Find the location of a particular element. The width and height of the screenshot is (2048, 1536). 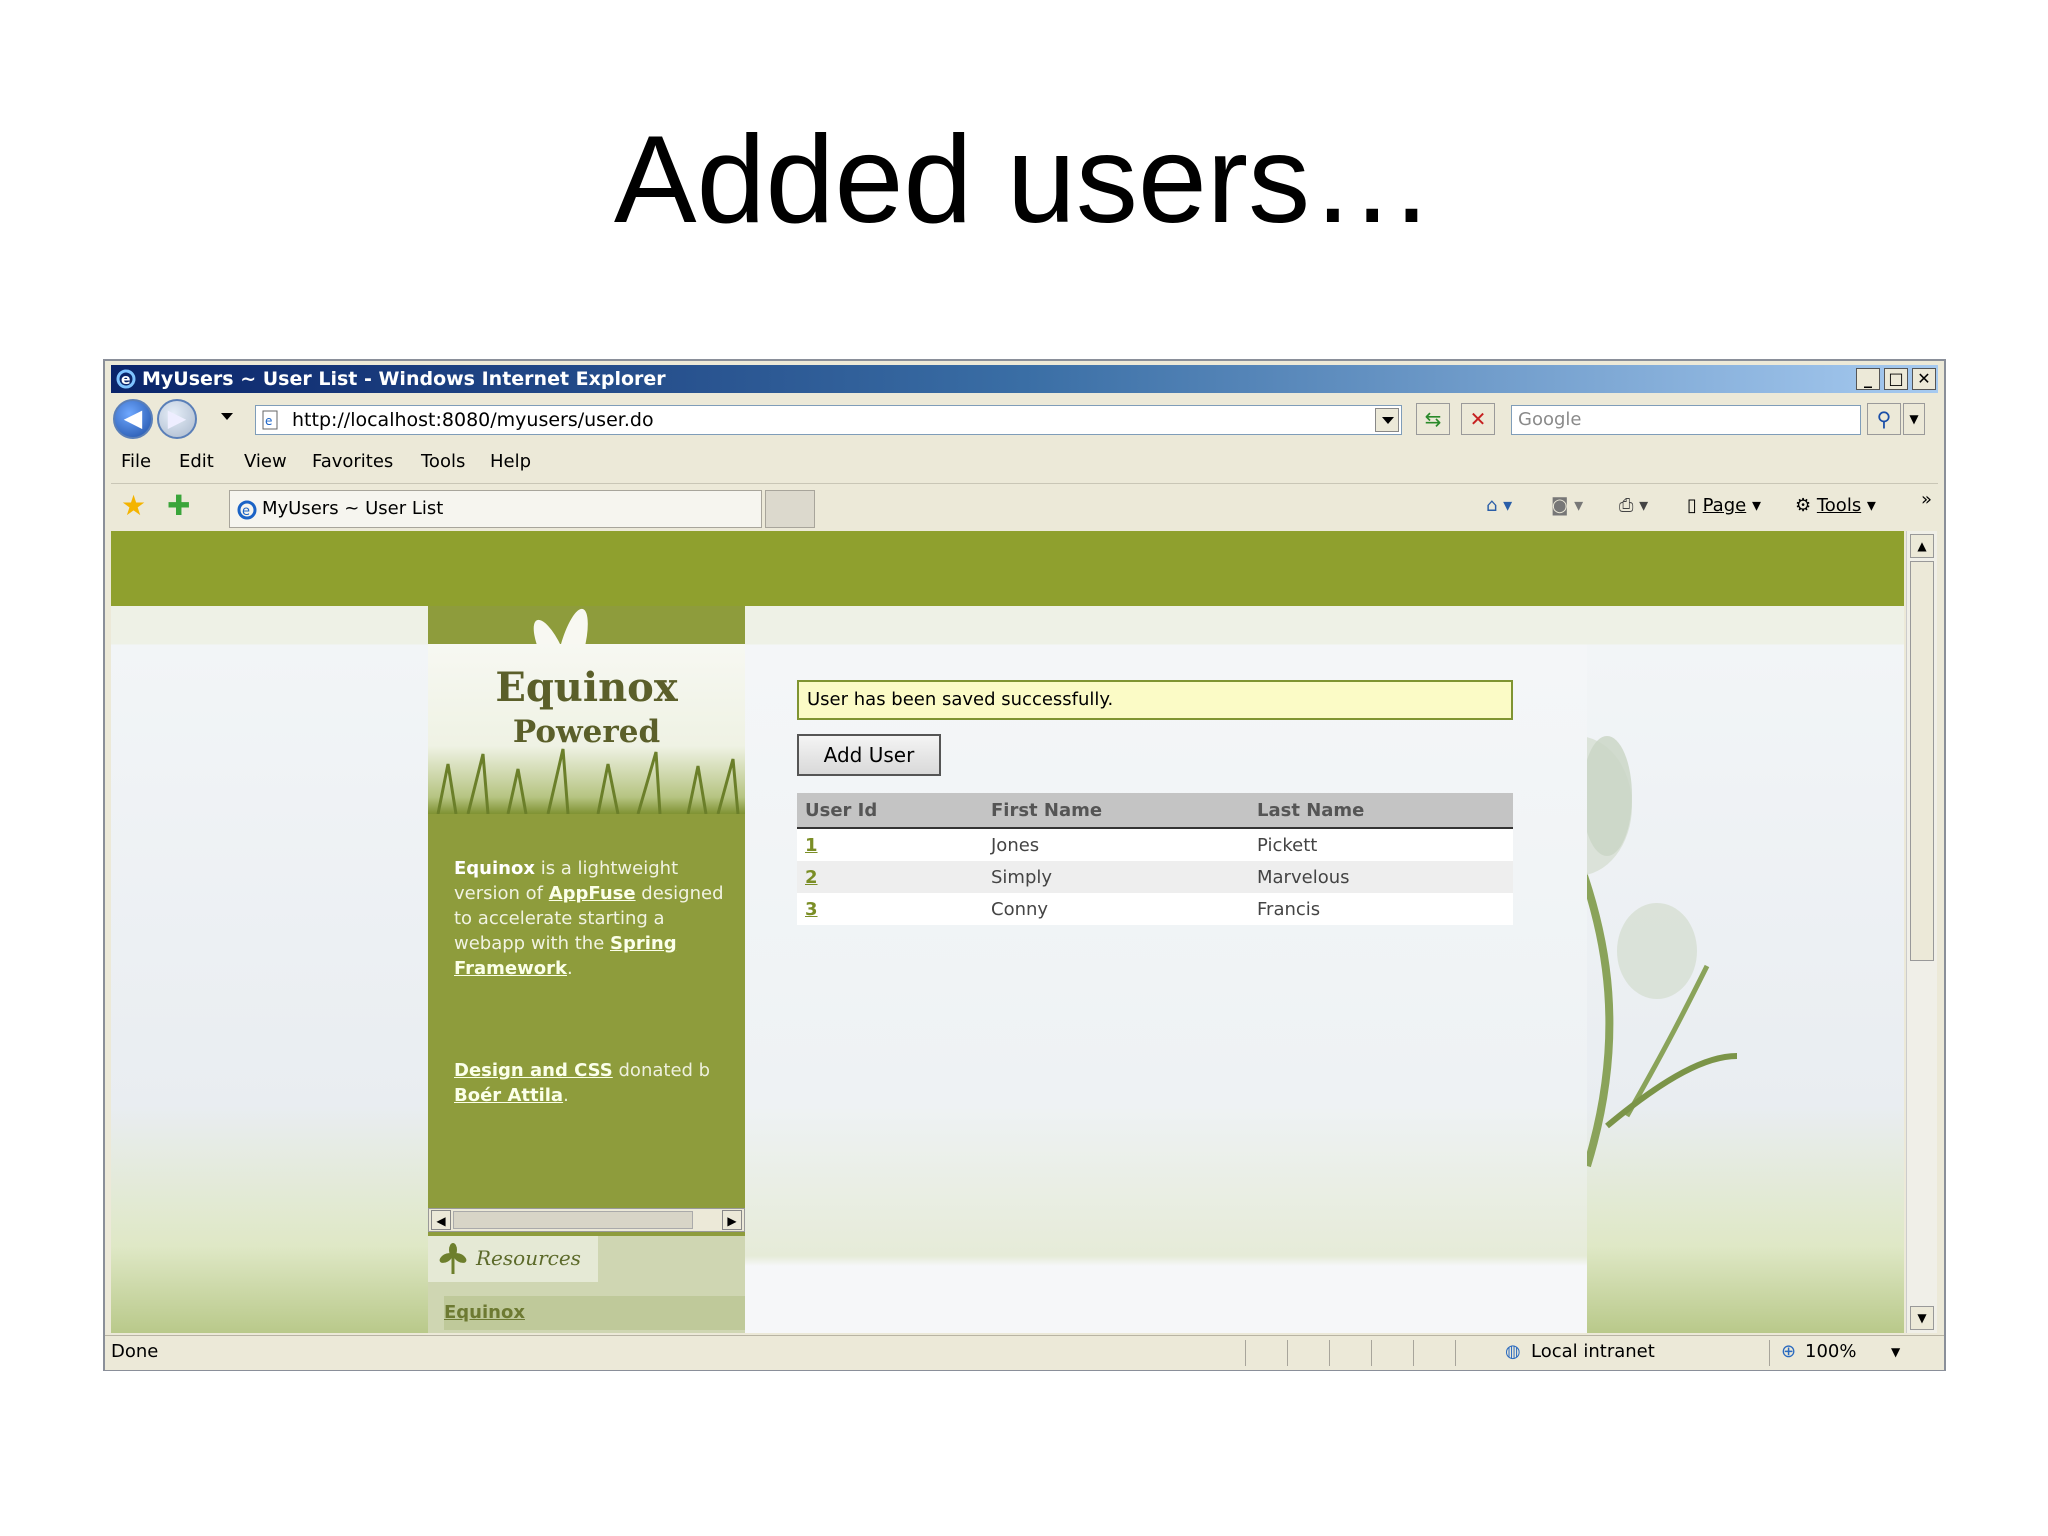

last-name-cell: Pickett is located at coordinates (1381, 844).